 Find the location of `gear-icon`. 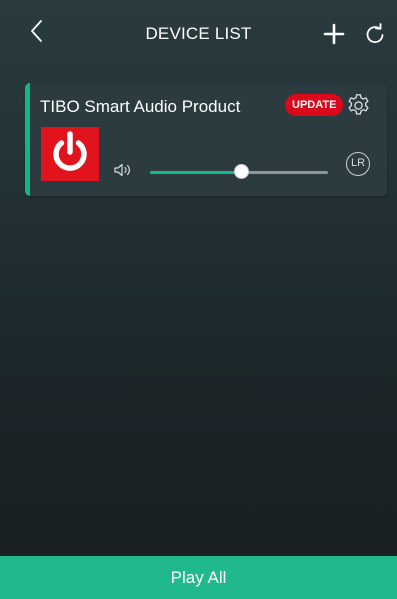

gear-icon is located at coordinates (358, 104).